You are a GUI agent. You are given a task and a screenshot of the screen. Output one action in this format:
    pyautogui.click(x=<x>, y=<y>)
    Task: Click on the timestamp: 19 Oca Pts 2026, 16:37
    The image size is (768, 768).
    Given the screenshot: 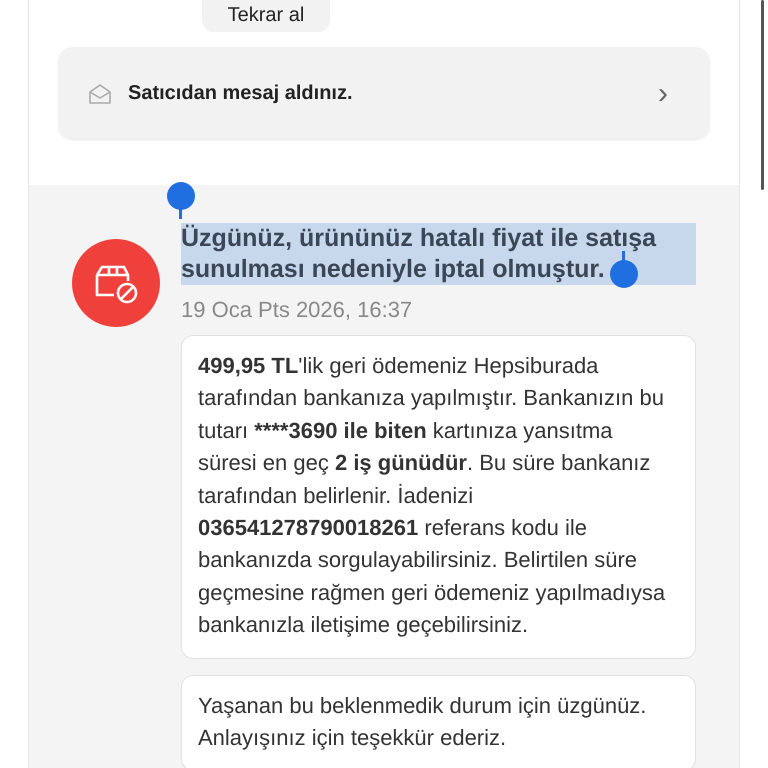 What is the action you would take?
    pyautogui.click(x=297, y=310)
    